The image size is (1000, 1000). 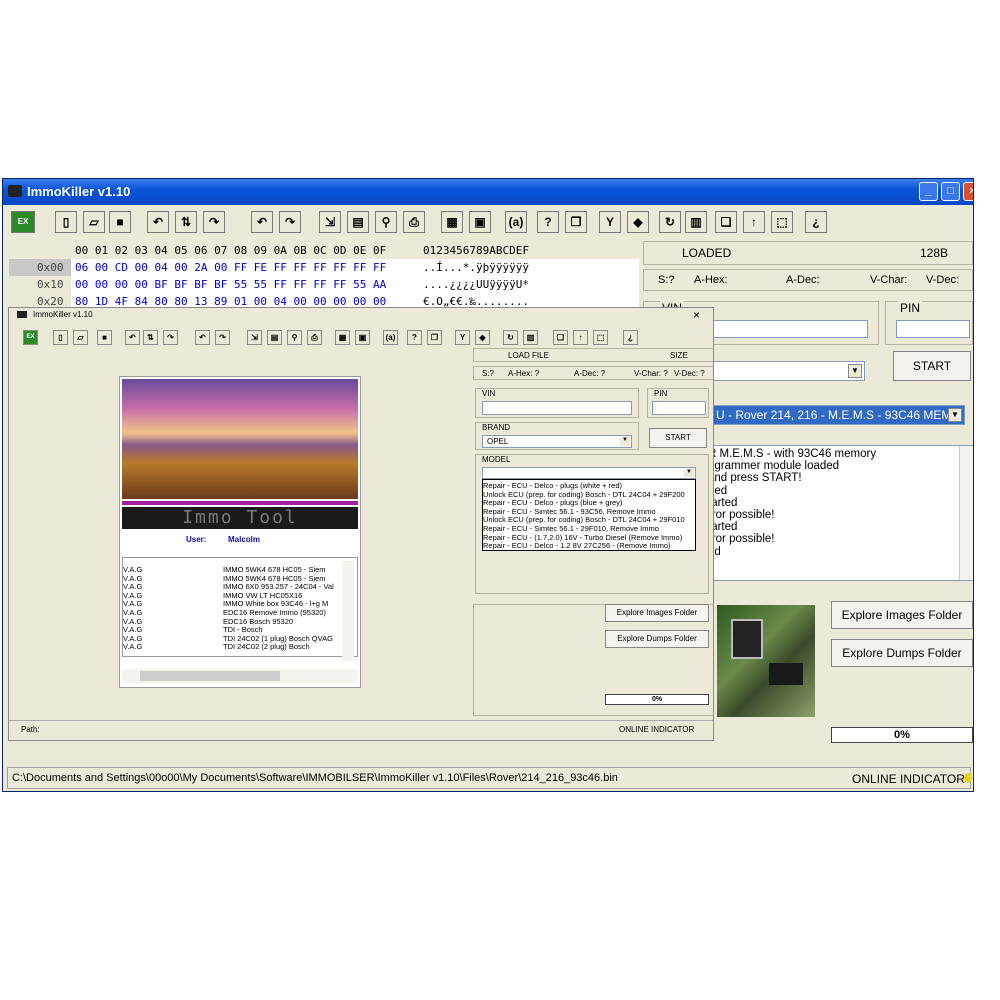 What do you see at coordinates (488, 192) in the screenshot?
I see `title-bar: ImmoKiller v1.10 _ □ ×` at bounding box center [488, 192].